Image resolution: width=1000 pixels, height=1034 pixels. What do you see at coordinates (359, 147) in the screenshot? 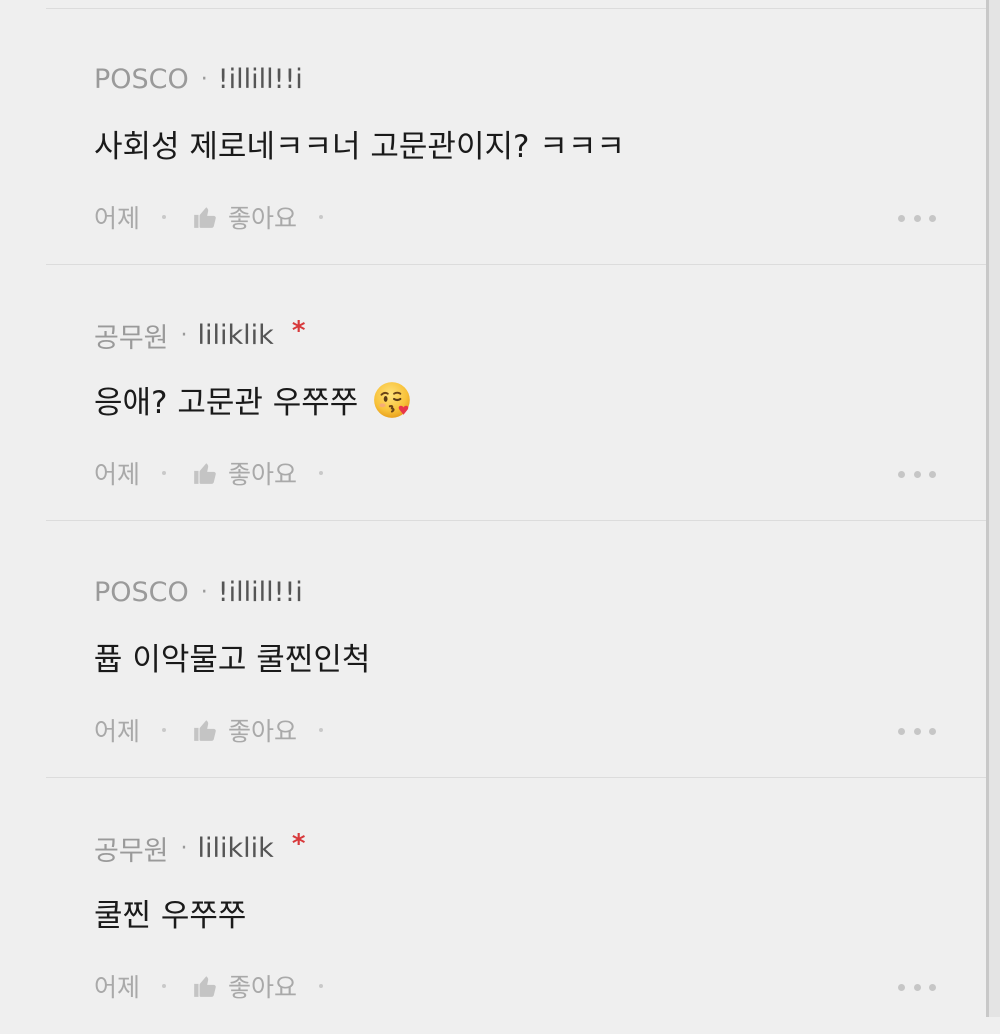
I see `comment-text-content: 사회성 제로네ㅋㅋ너 고문관이지? ㅋㅋㅋ` at bounding box center [359, 147].